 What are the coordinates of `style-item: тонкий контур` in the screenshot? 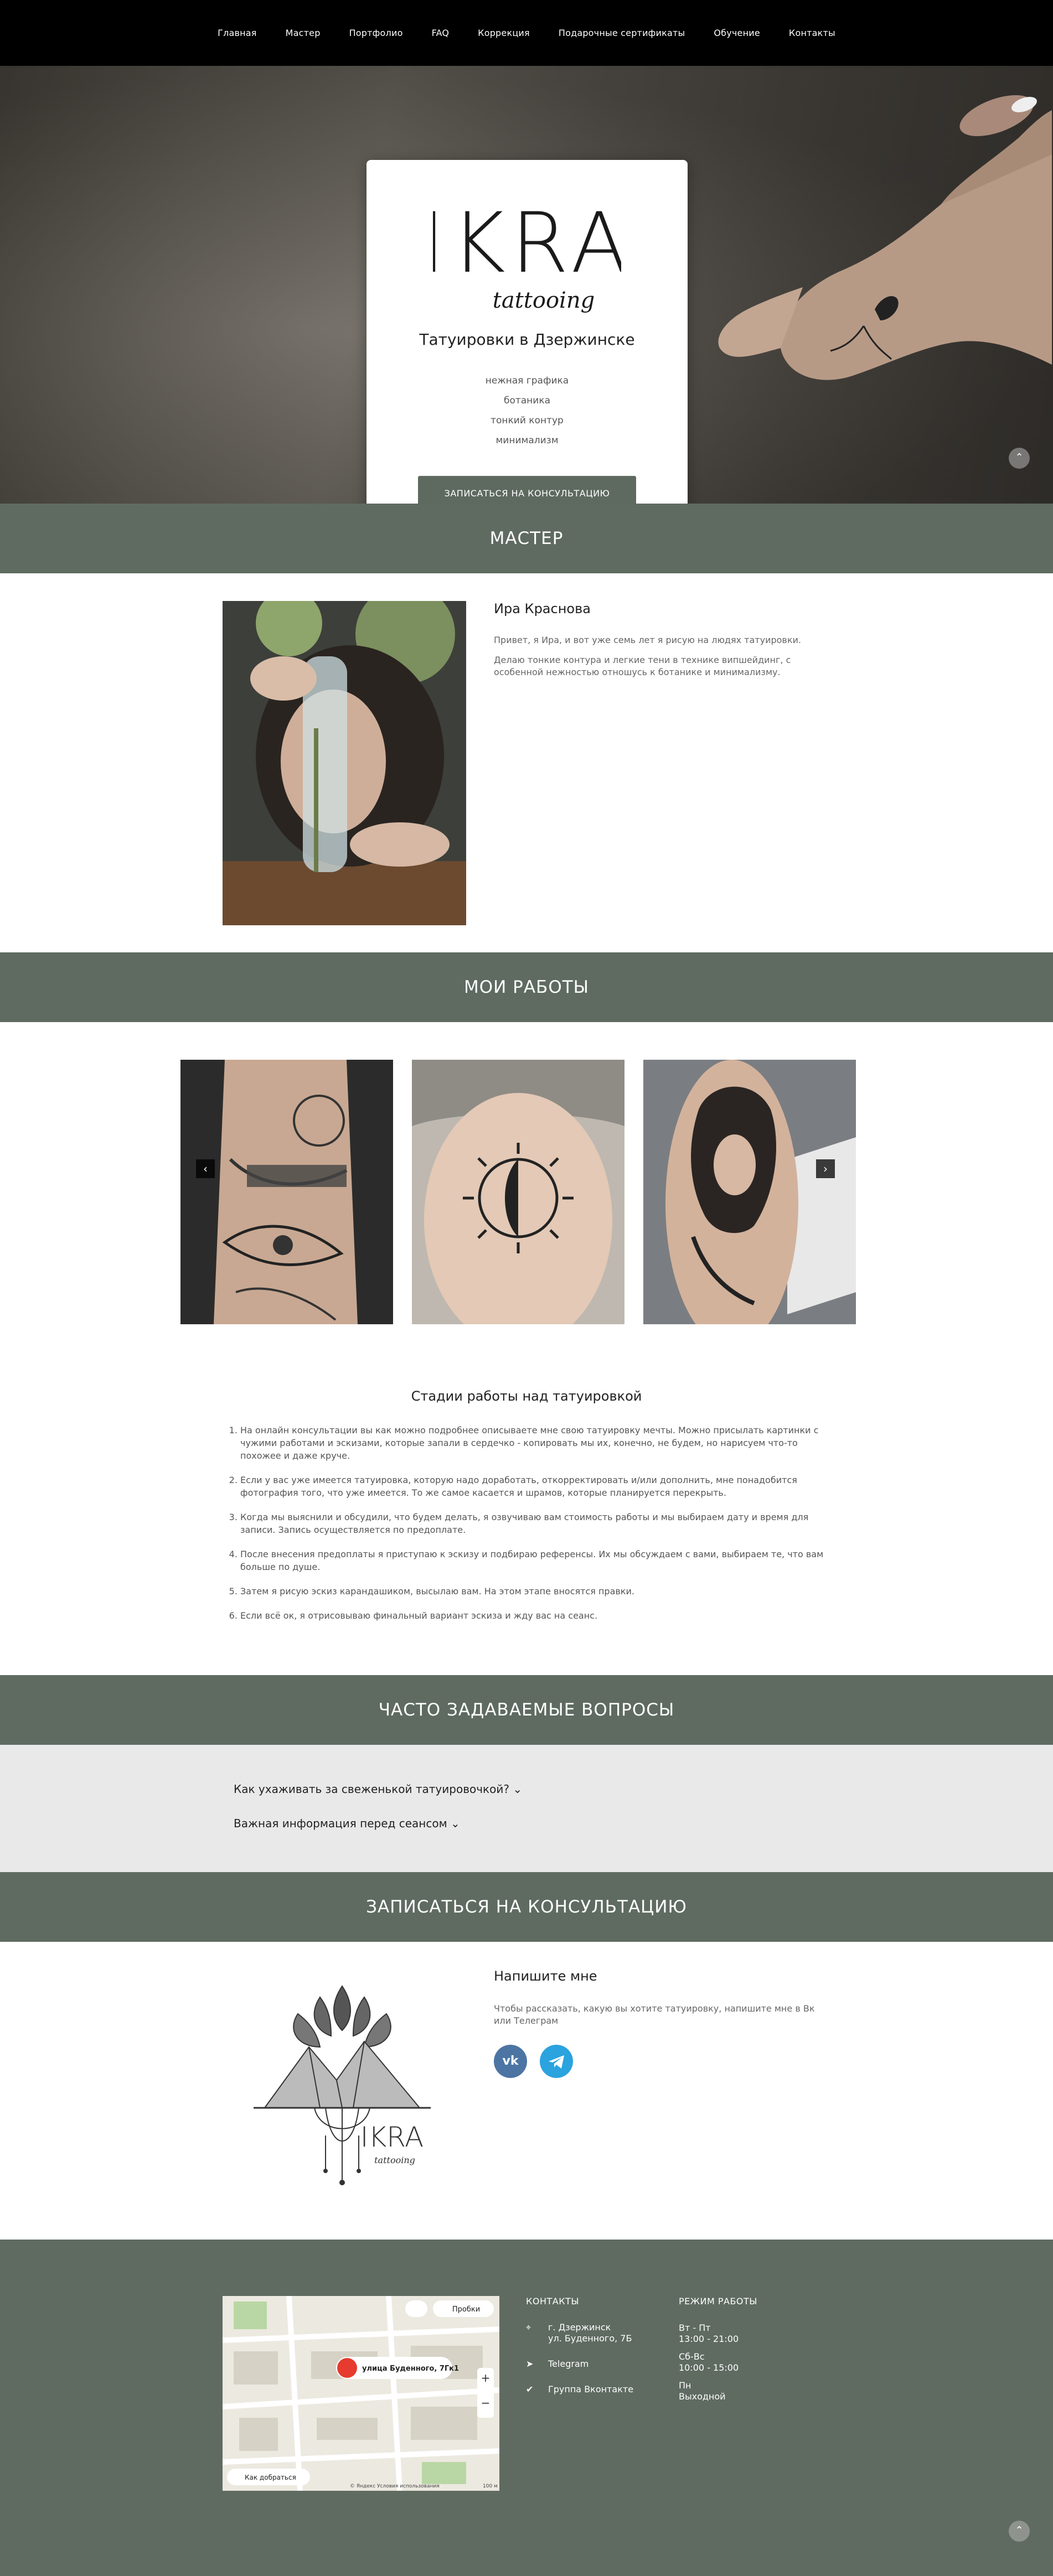 It's located at (527, 420).